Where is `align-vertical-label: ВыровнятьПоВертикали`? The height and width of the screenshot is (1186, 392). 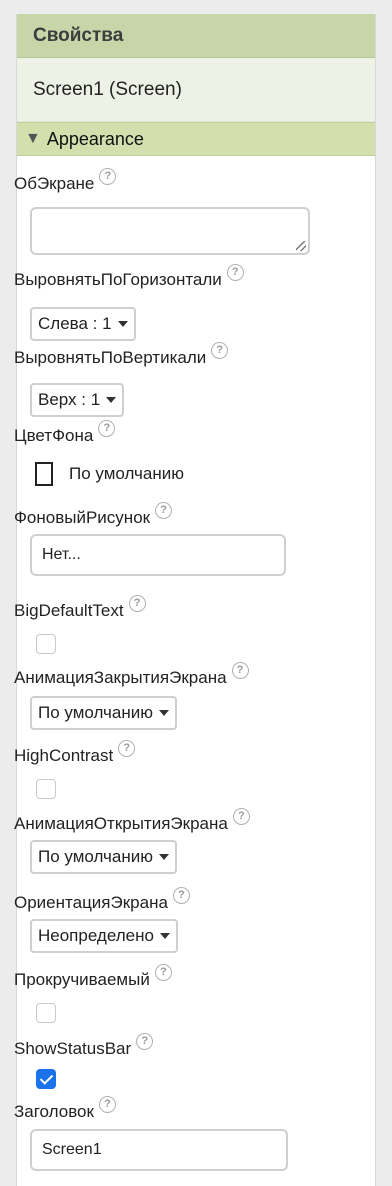 align-vertical-label: ВыровнятьПоВертикали is located at coordinates (110, 357).